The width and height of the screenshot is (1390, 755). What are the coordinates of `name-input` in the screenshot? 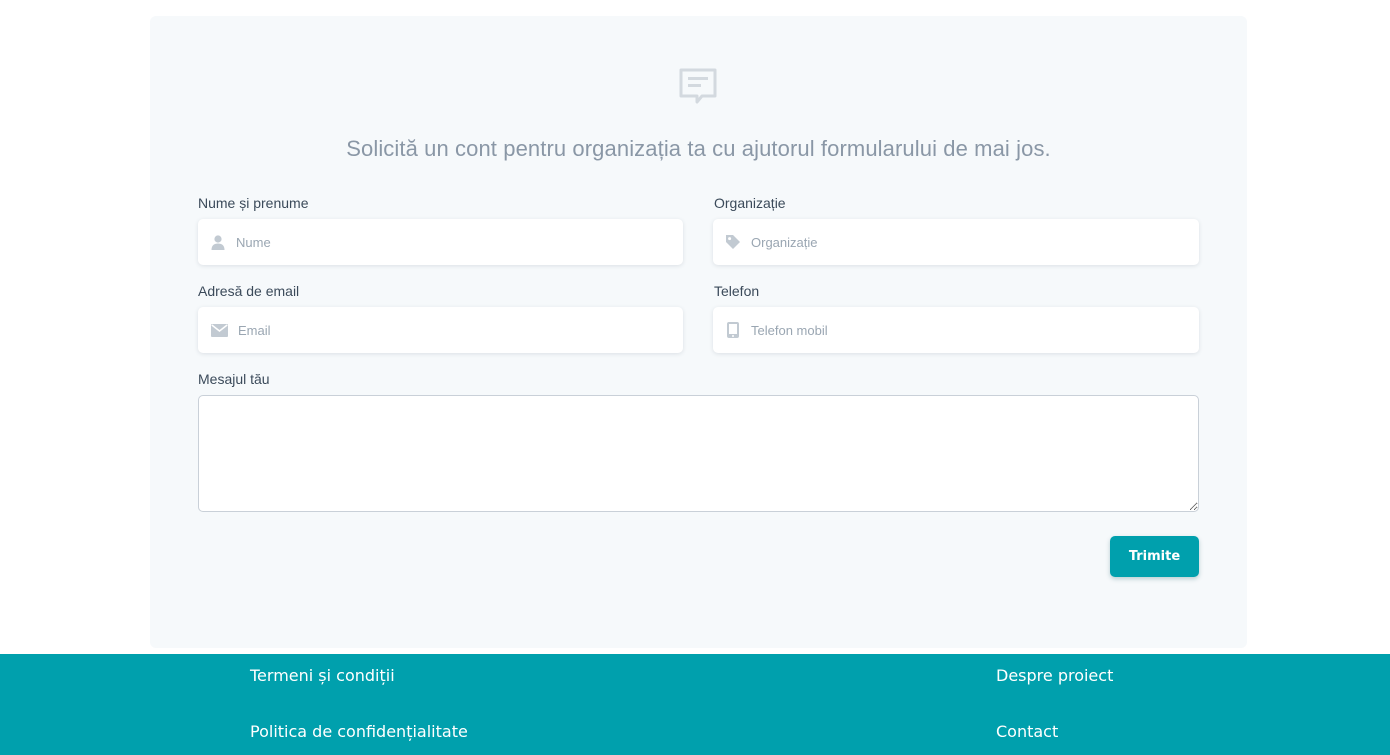 It's located at (459, 242).